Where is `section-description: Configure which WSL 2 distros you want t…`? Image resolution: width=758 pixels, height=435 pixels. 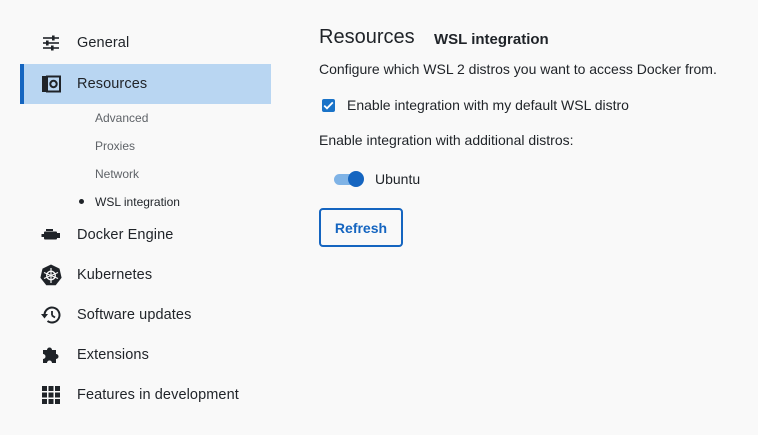 section-description: Configure which WSL 2 distros you want t… is located at coordinates (518, 69).